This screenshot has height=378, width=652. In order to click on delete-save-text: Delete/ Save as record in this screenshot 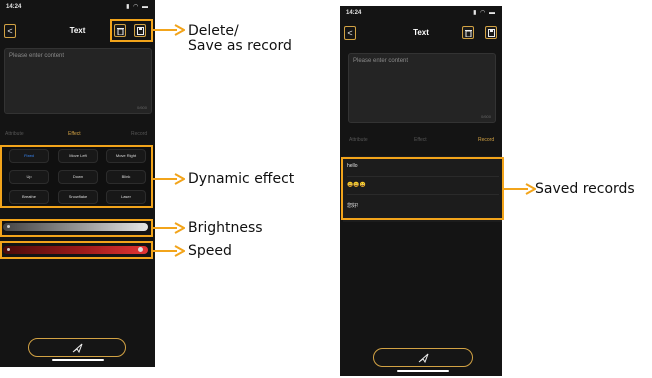, I will do `click(240, 38)`.